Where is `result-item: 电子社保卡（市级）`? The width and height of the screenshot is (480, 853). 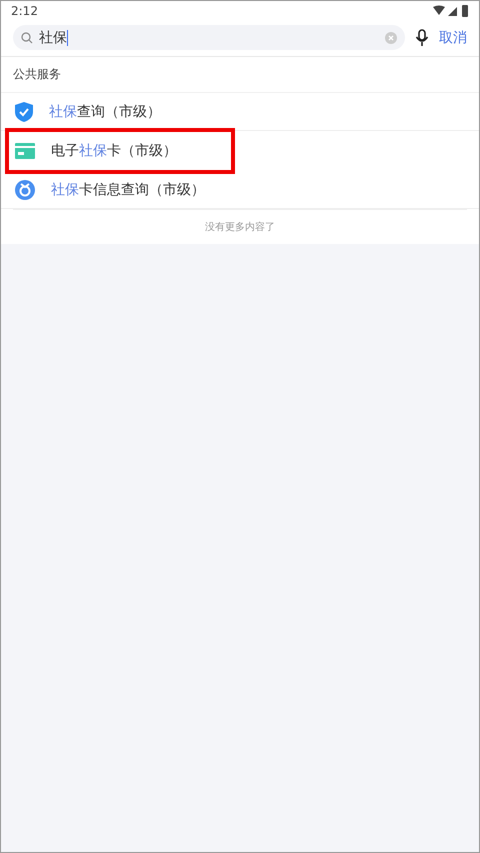 result-item: 电子社保卡（市级） is located at coordinates (120, 151).